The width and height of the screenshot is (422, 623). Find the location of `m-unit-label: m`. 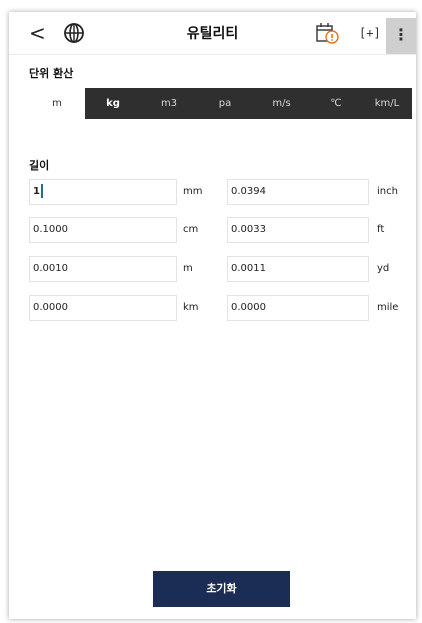

m-unit-label: m is located at coordinates (188, 268).